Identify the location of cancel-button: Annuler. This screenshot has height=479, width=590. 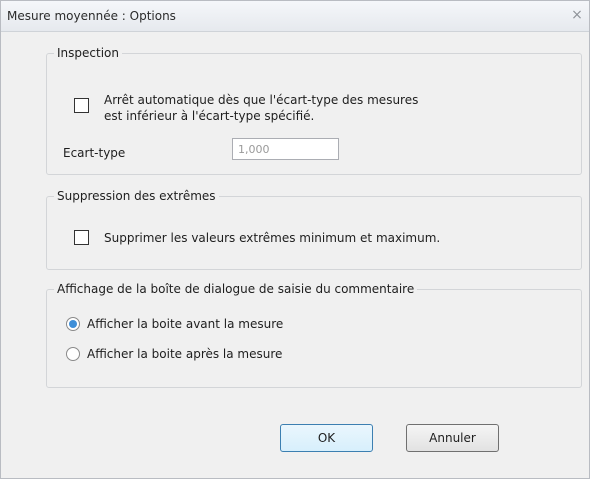
(452, 438).